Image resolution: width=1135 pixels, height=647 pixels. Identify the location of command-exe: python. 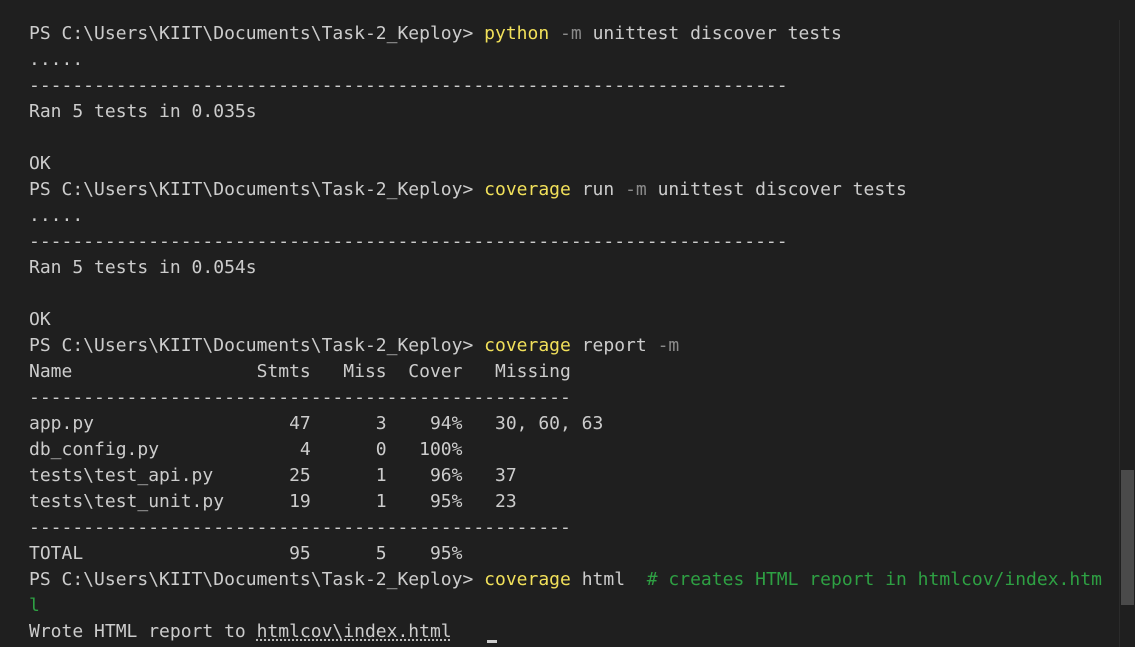
(517, 33).